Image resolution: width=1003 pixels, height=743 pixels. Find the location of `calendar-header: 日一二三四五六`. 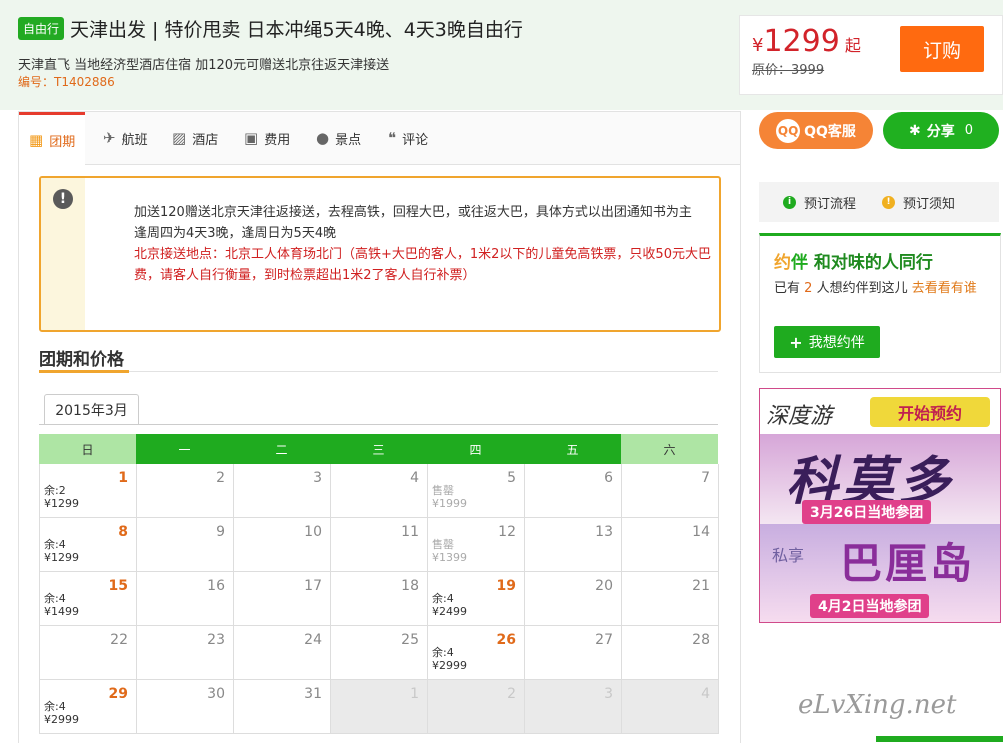

calendar-header: 日一二三四五六 is located at coordinates (379, 449).